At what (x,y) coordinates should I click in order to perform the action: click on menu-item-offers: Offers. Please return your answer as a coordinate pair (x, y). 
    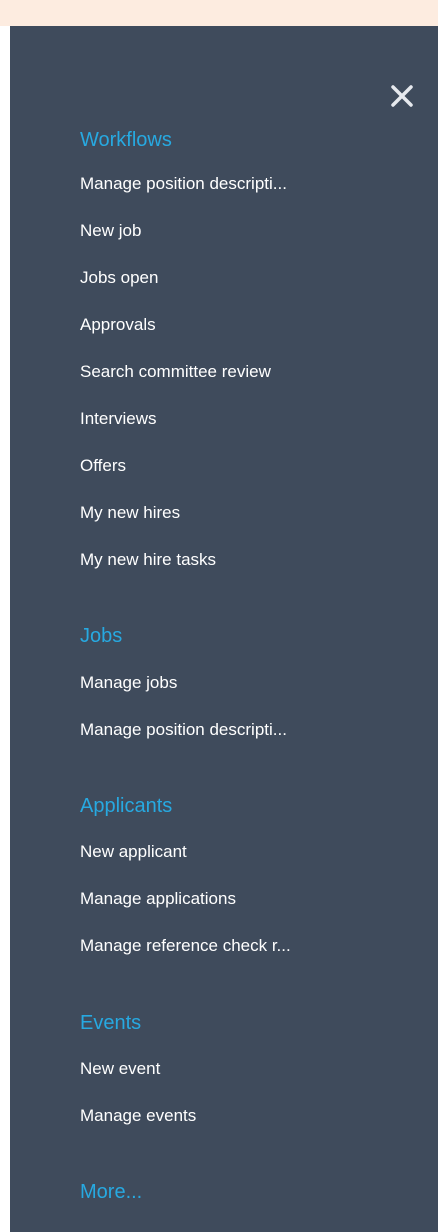
    Looking at the image, I should click on (103, 466).